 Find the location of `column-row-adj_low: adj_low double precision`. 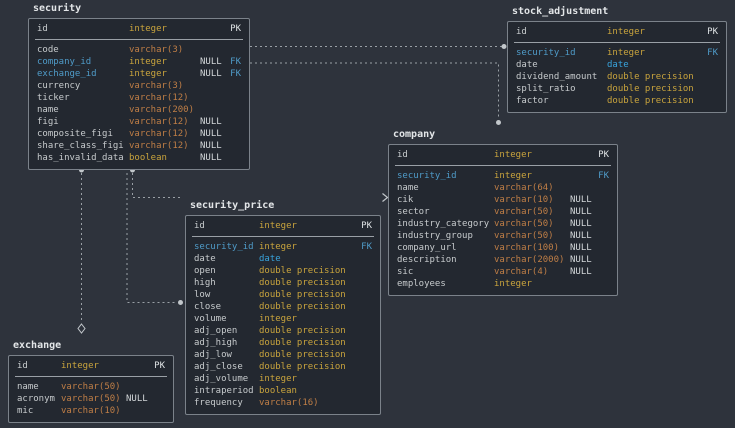

column-row-adj_low: adj_low double precision is located at coordinates (283, 355).